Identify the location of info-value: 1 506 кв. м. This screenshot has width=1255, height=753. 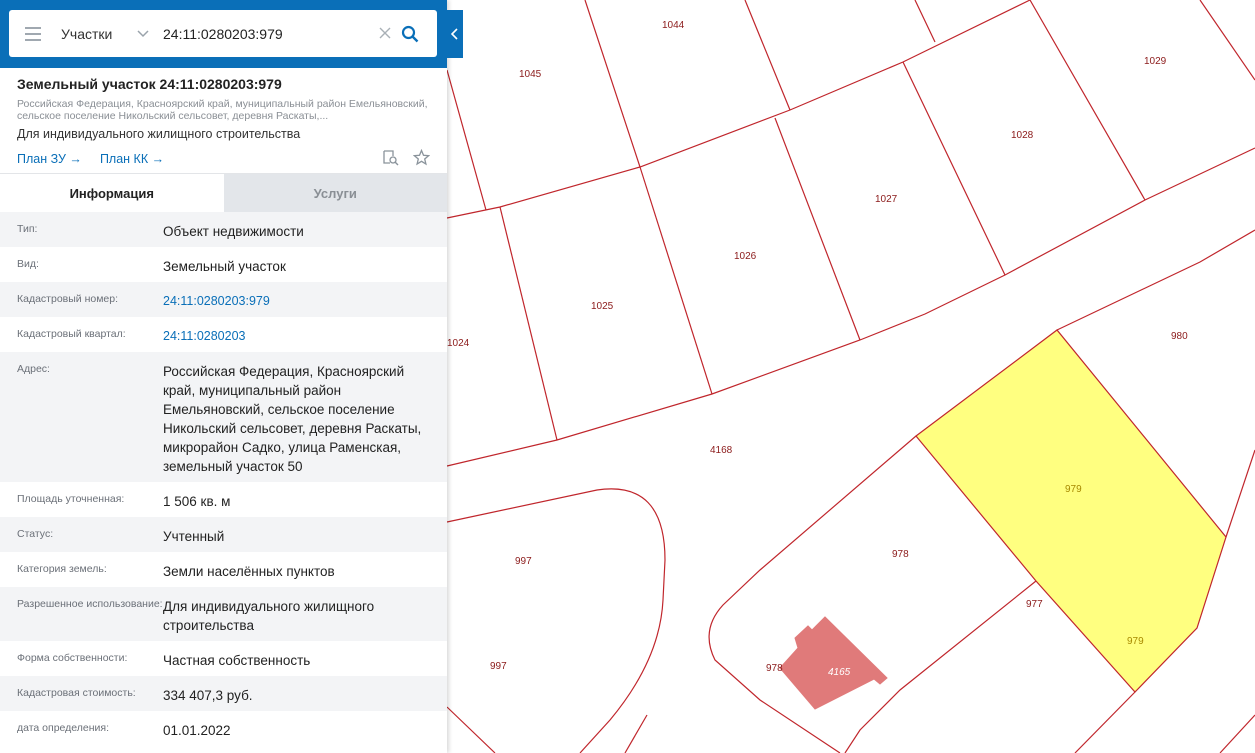
(197, 501).